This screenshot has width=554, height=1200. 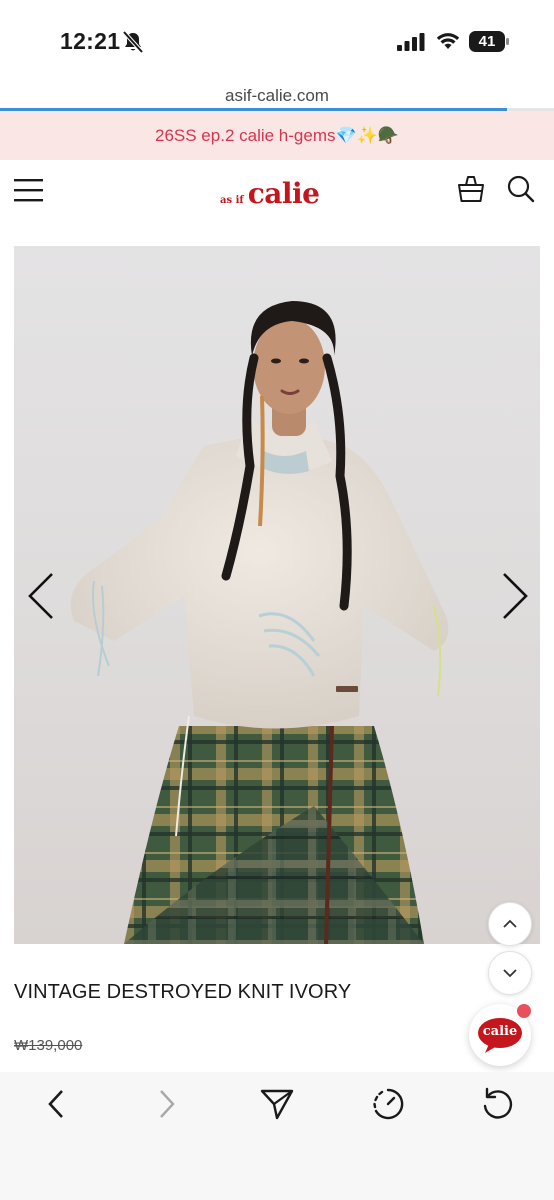 What do you see at coordinates (48, 1045) in the screenshot?
I see `original-price: ₩139,000` at bounding box center [48, 1045].